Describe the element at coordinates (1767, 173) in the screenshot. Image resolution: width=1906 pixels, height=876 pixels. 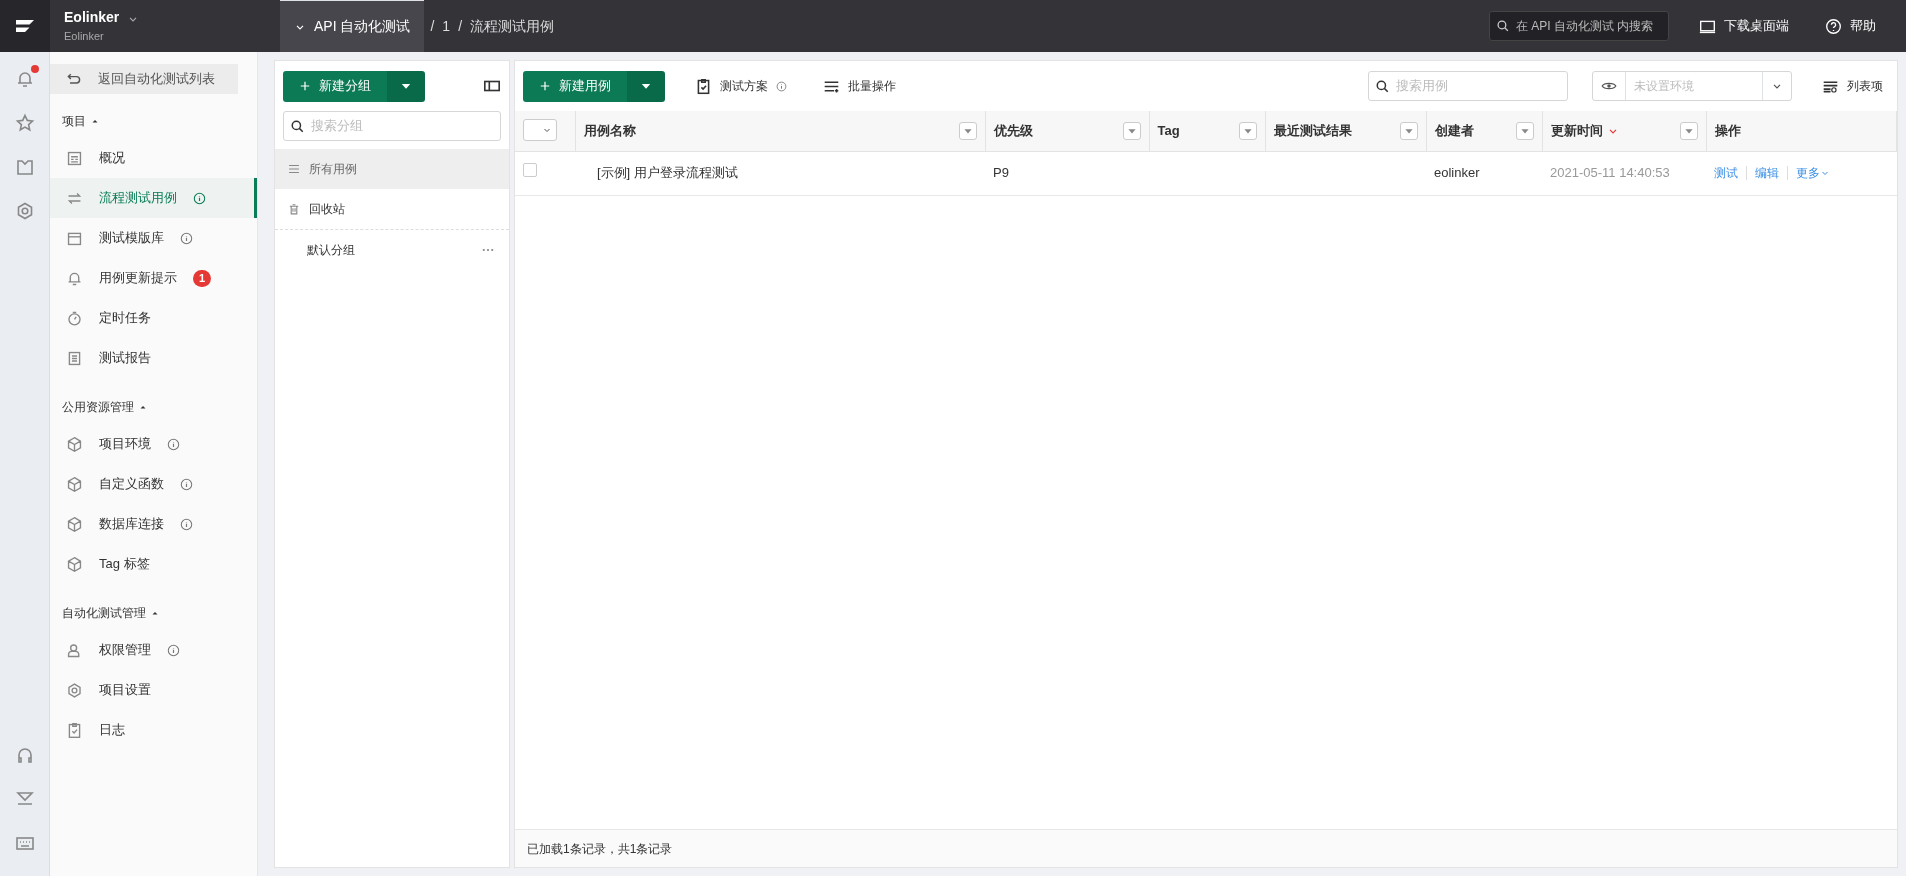
I see `action-link: 编辑` at that location.